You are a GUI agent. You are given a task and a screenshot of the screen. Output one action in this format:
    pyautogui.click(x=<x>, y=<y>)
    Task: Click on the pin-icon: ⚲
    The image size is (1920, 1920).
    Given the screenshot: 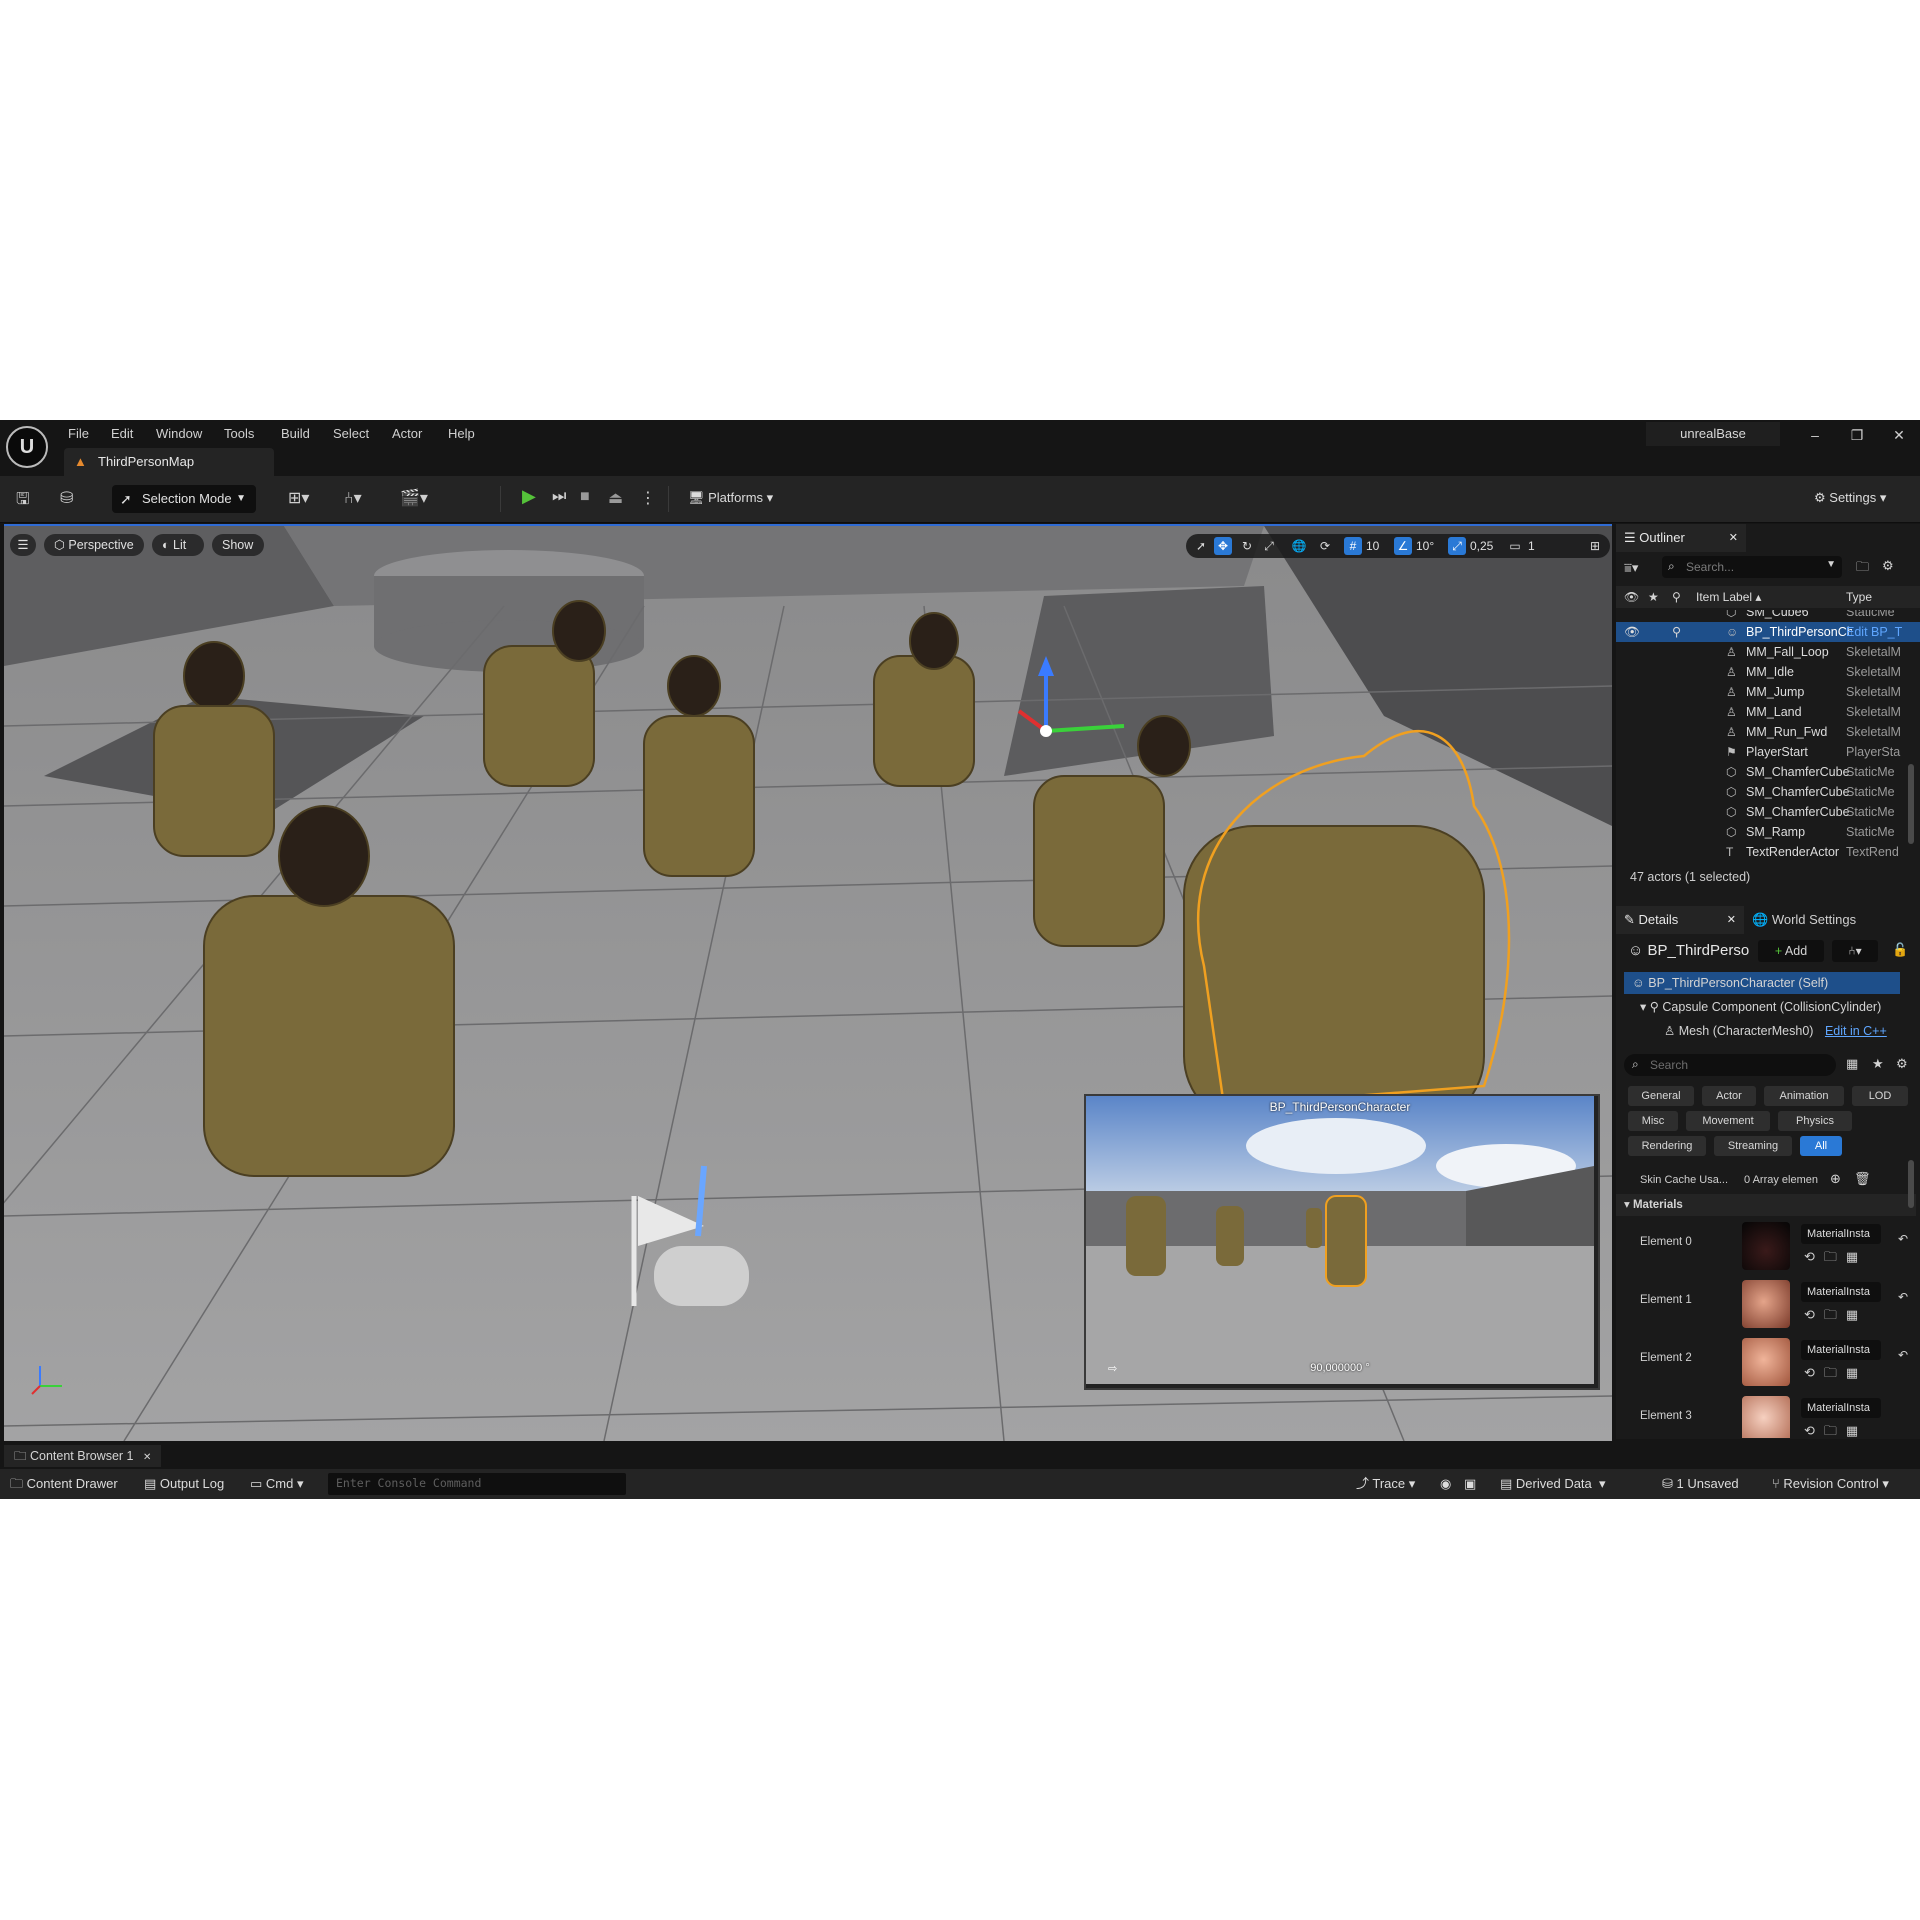 What is the action you would take?
    pyautogui.click(x=1676, y=632)
    